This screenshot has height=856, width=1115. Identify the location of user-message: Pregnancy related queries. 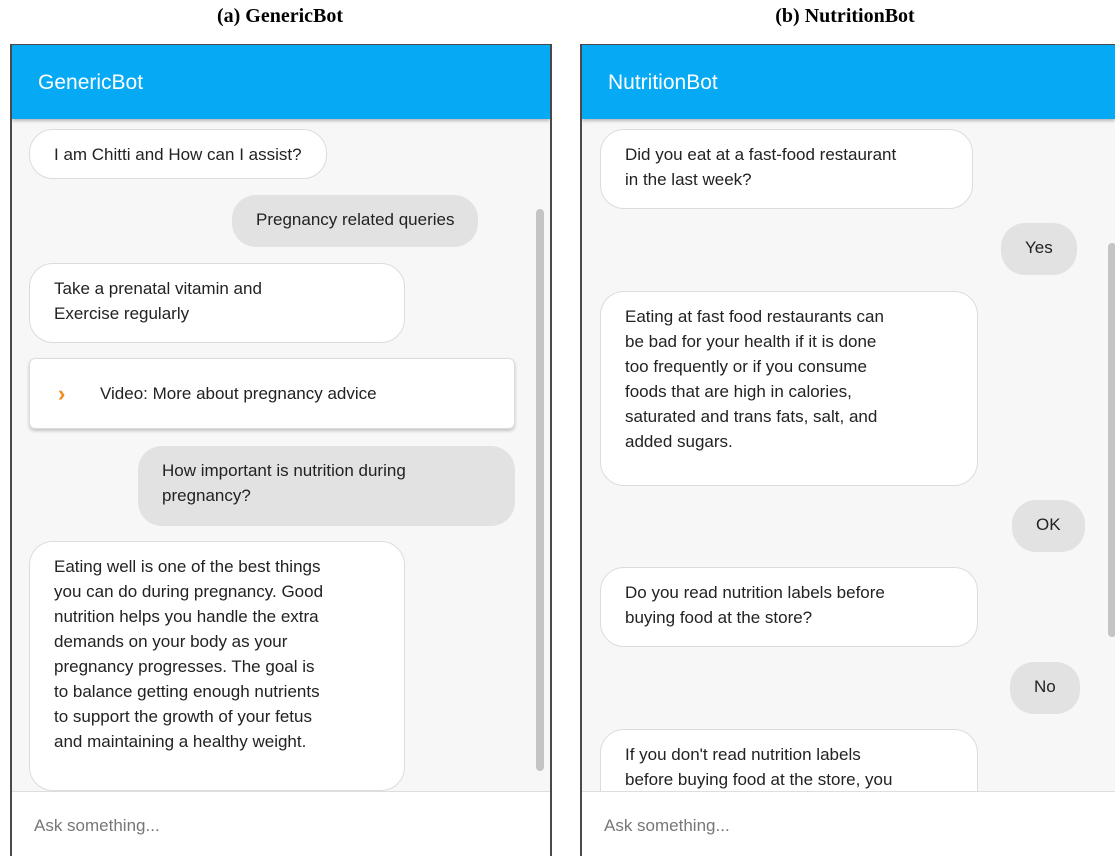
(355, 221).